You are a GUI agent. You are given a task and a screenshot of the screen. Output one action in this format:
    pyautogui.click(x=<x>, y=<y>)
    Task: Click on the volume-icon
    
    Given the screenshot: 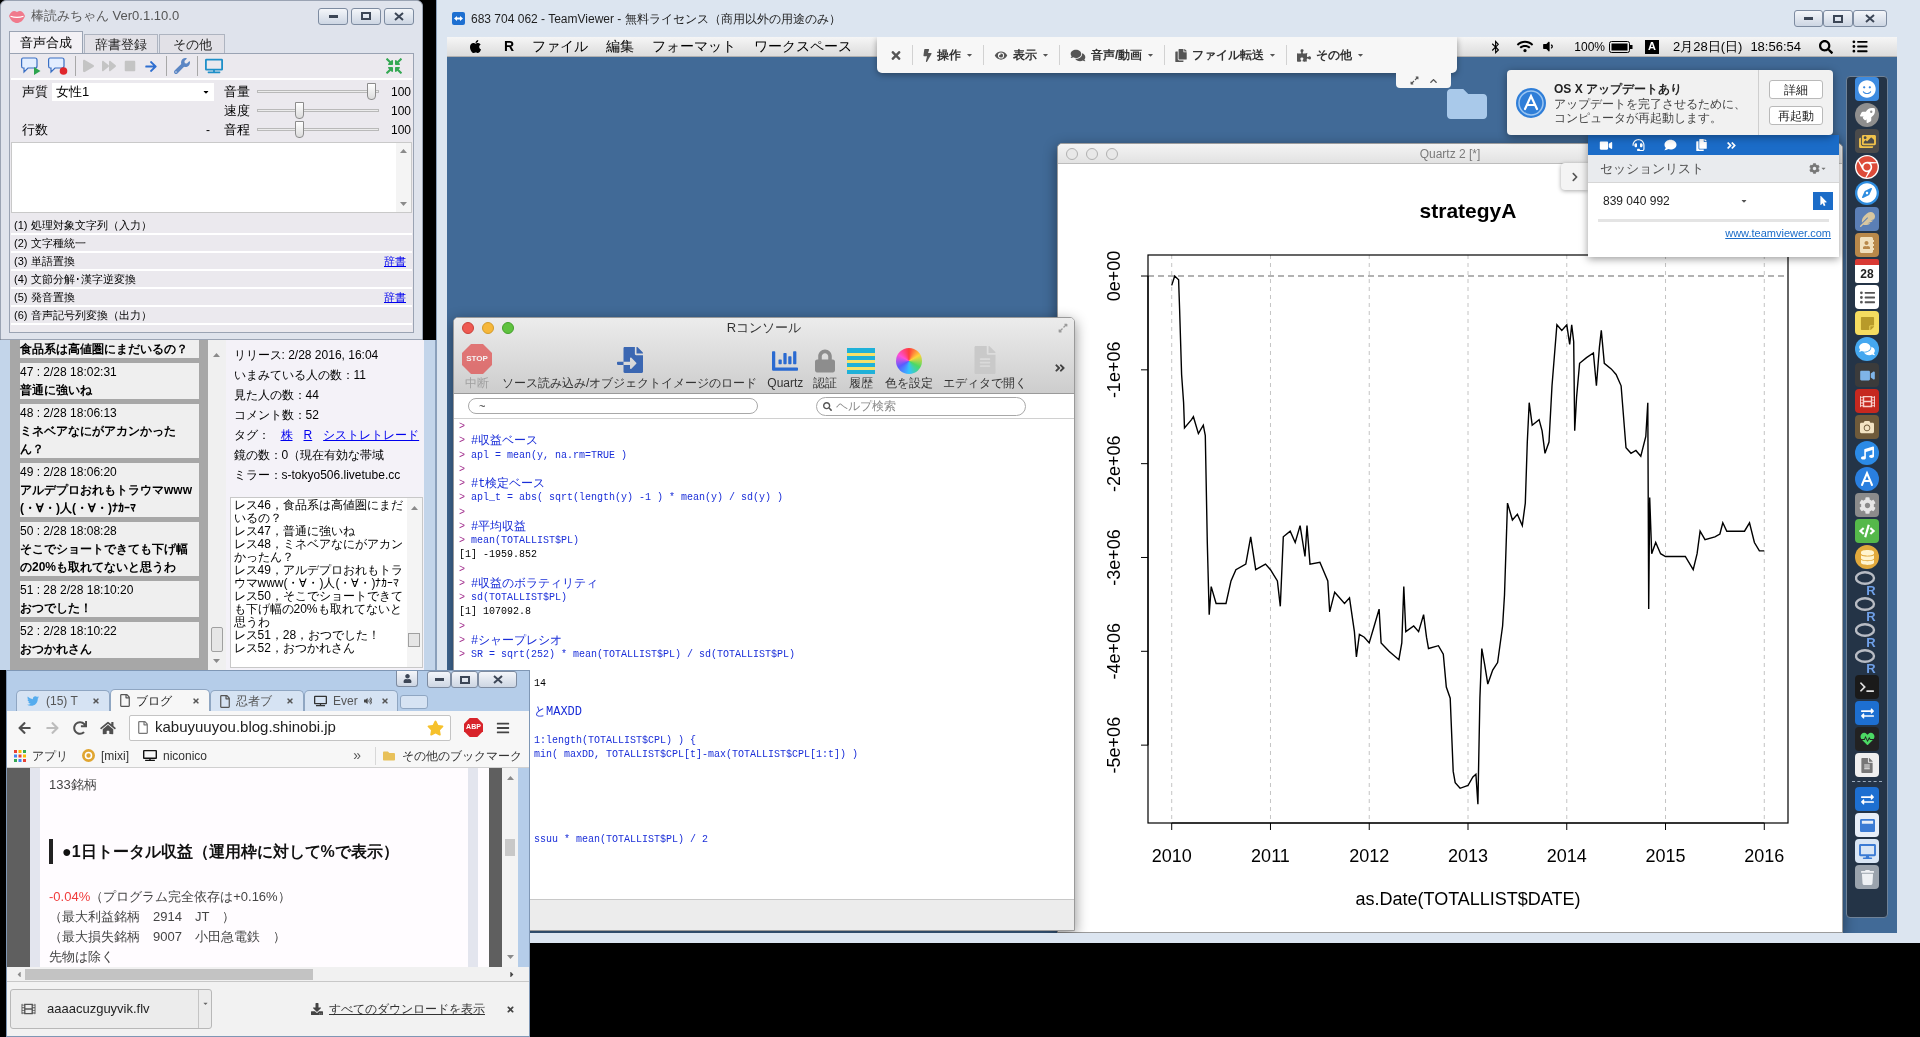 What is the action you would take?
    pyautogui.click(x=1548, y=46)
    